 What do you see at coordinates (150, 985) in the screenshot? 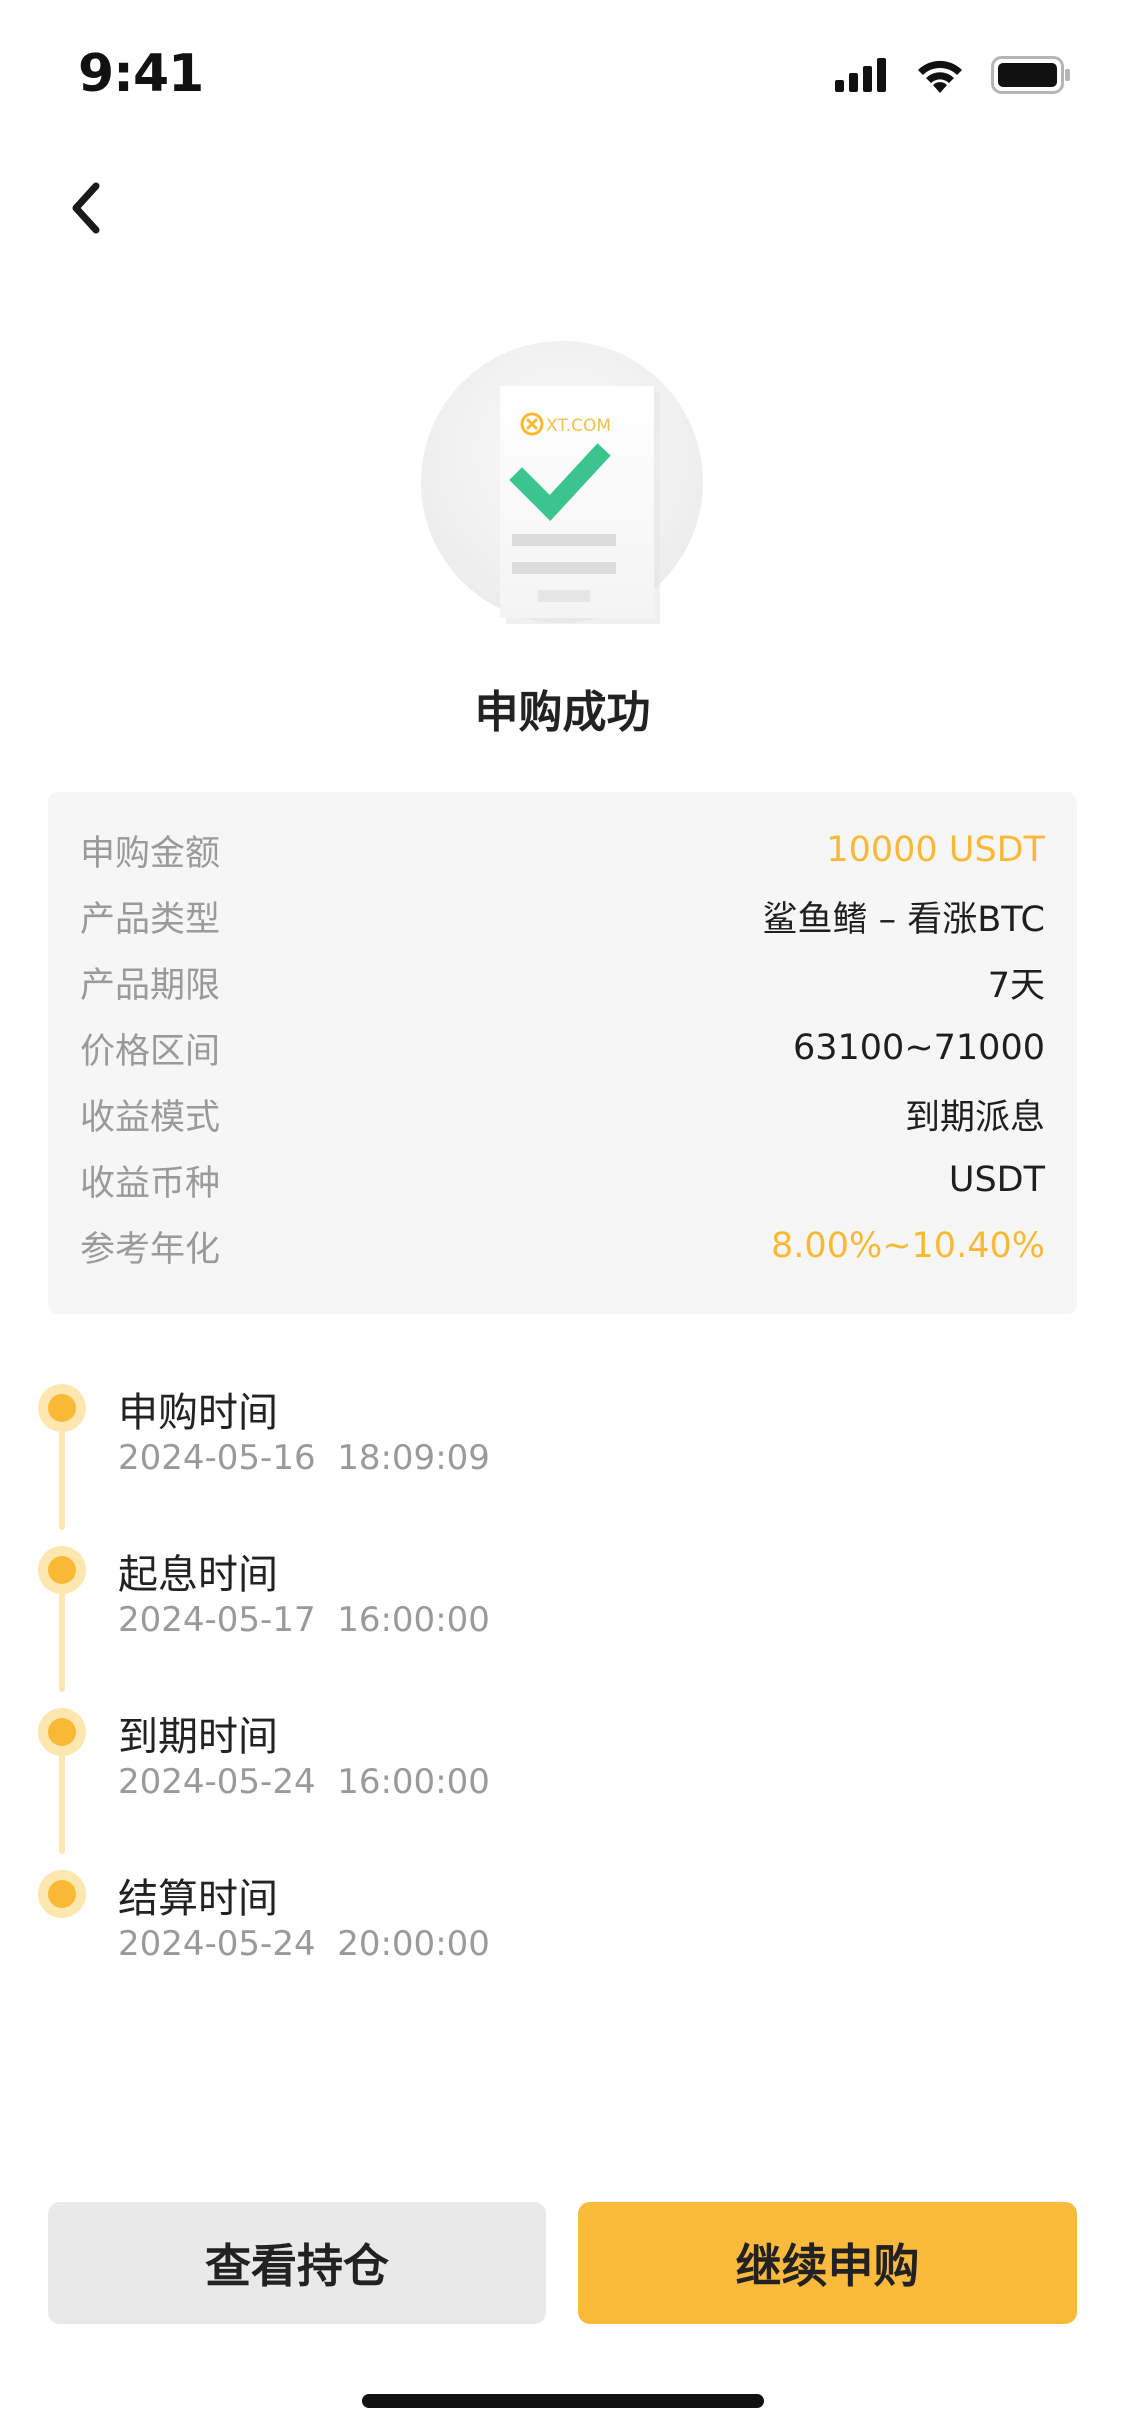
I see `detail-label: 产品期限` at bounding box center [150, 985].